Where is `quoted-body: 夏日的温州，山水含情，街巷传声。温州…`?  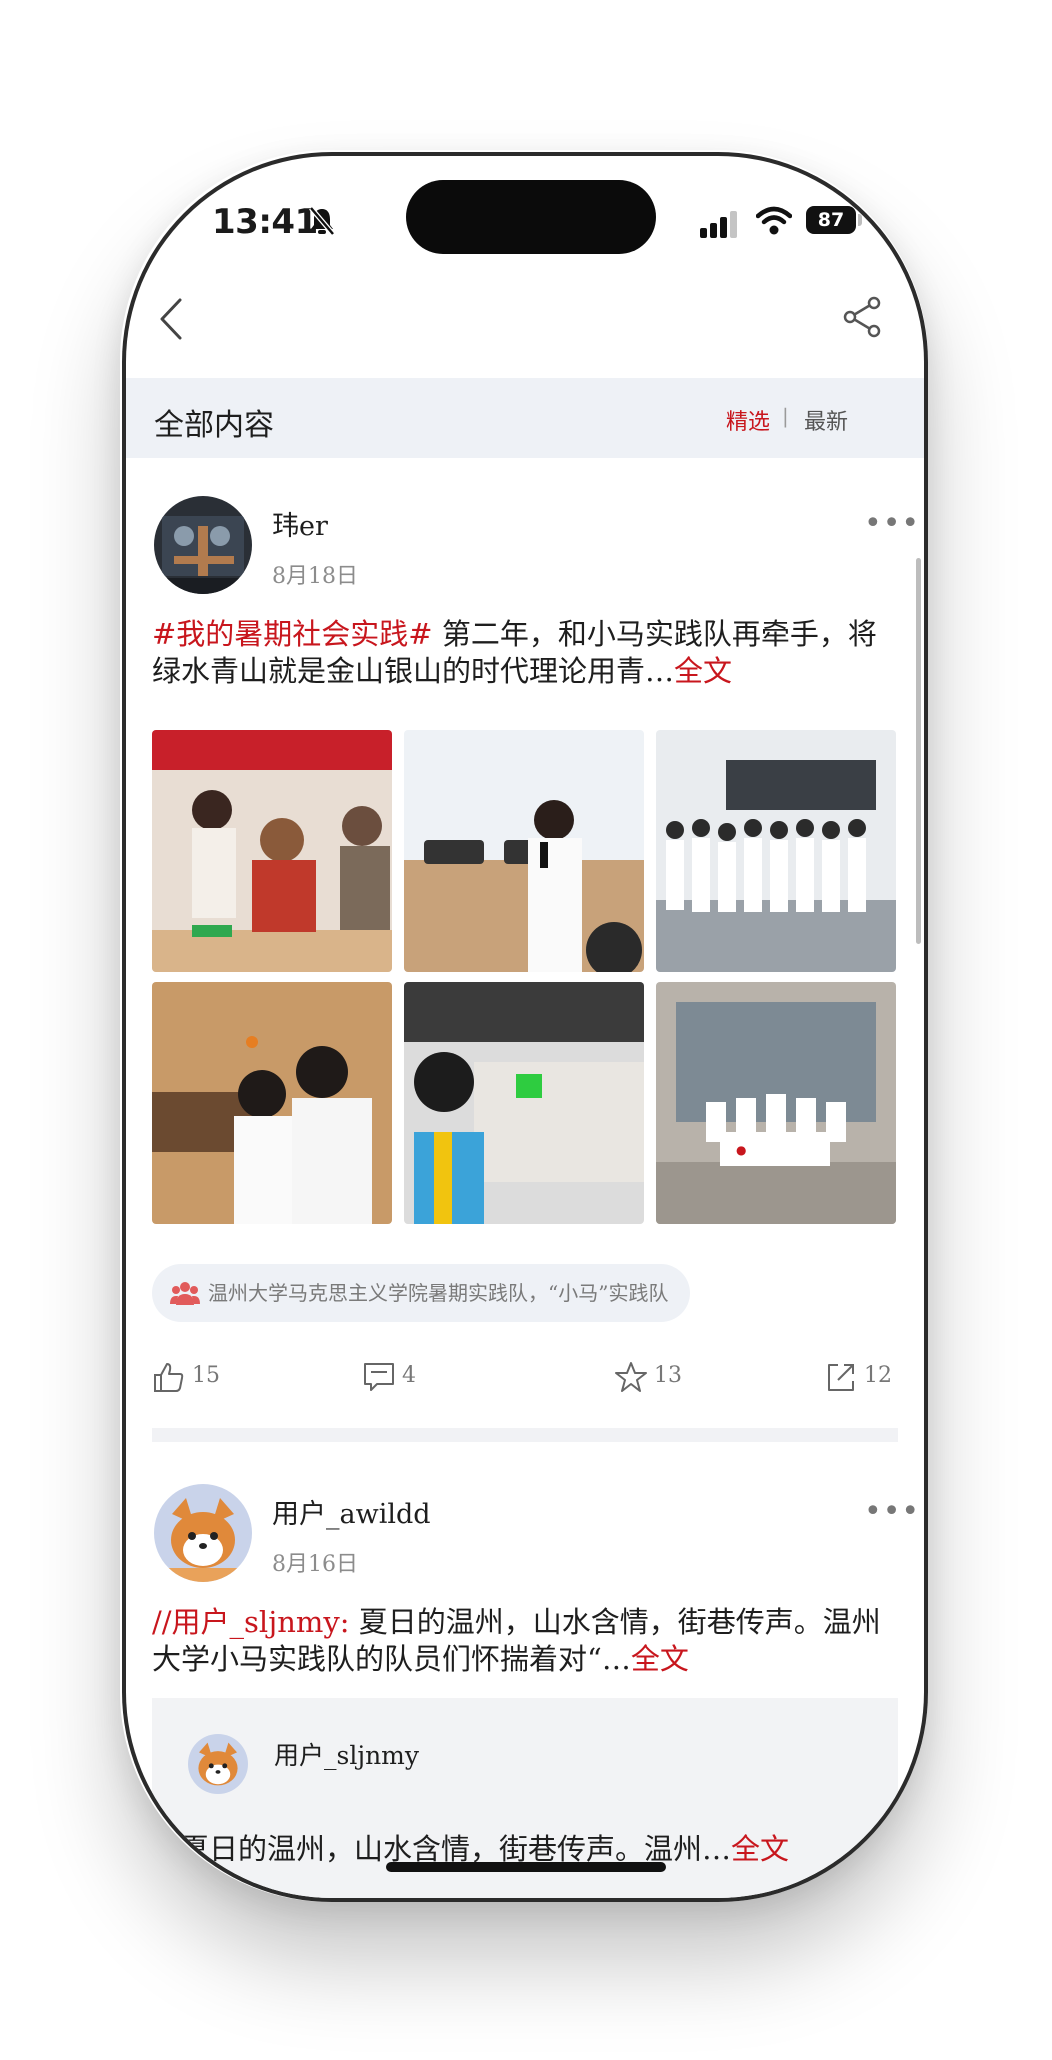
quoted-body: 夏日的温州，山水含情，街巷传声。温州… is located at coordinates (456, 1849).